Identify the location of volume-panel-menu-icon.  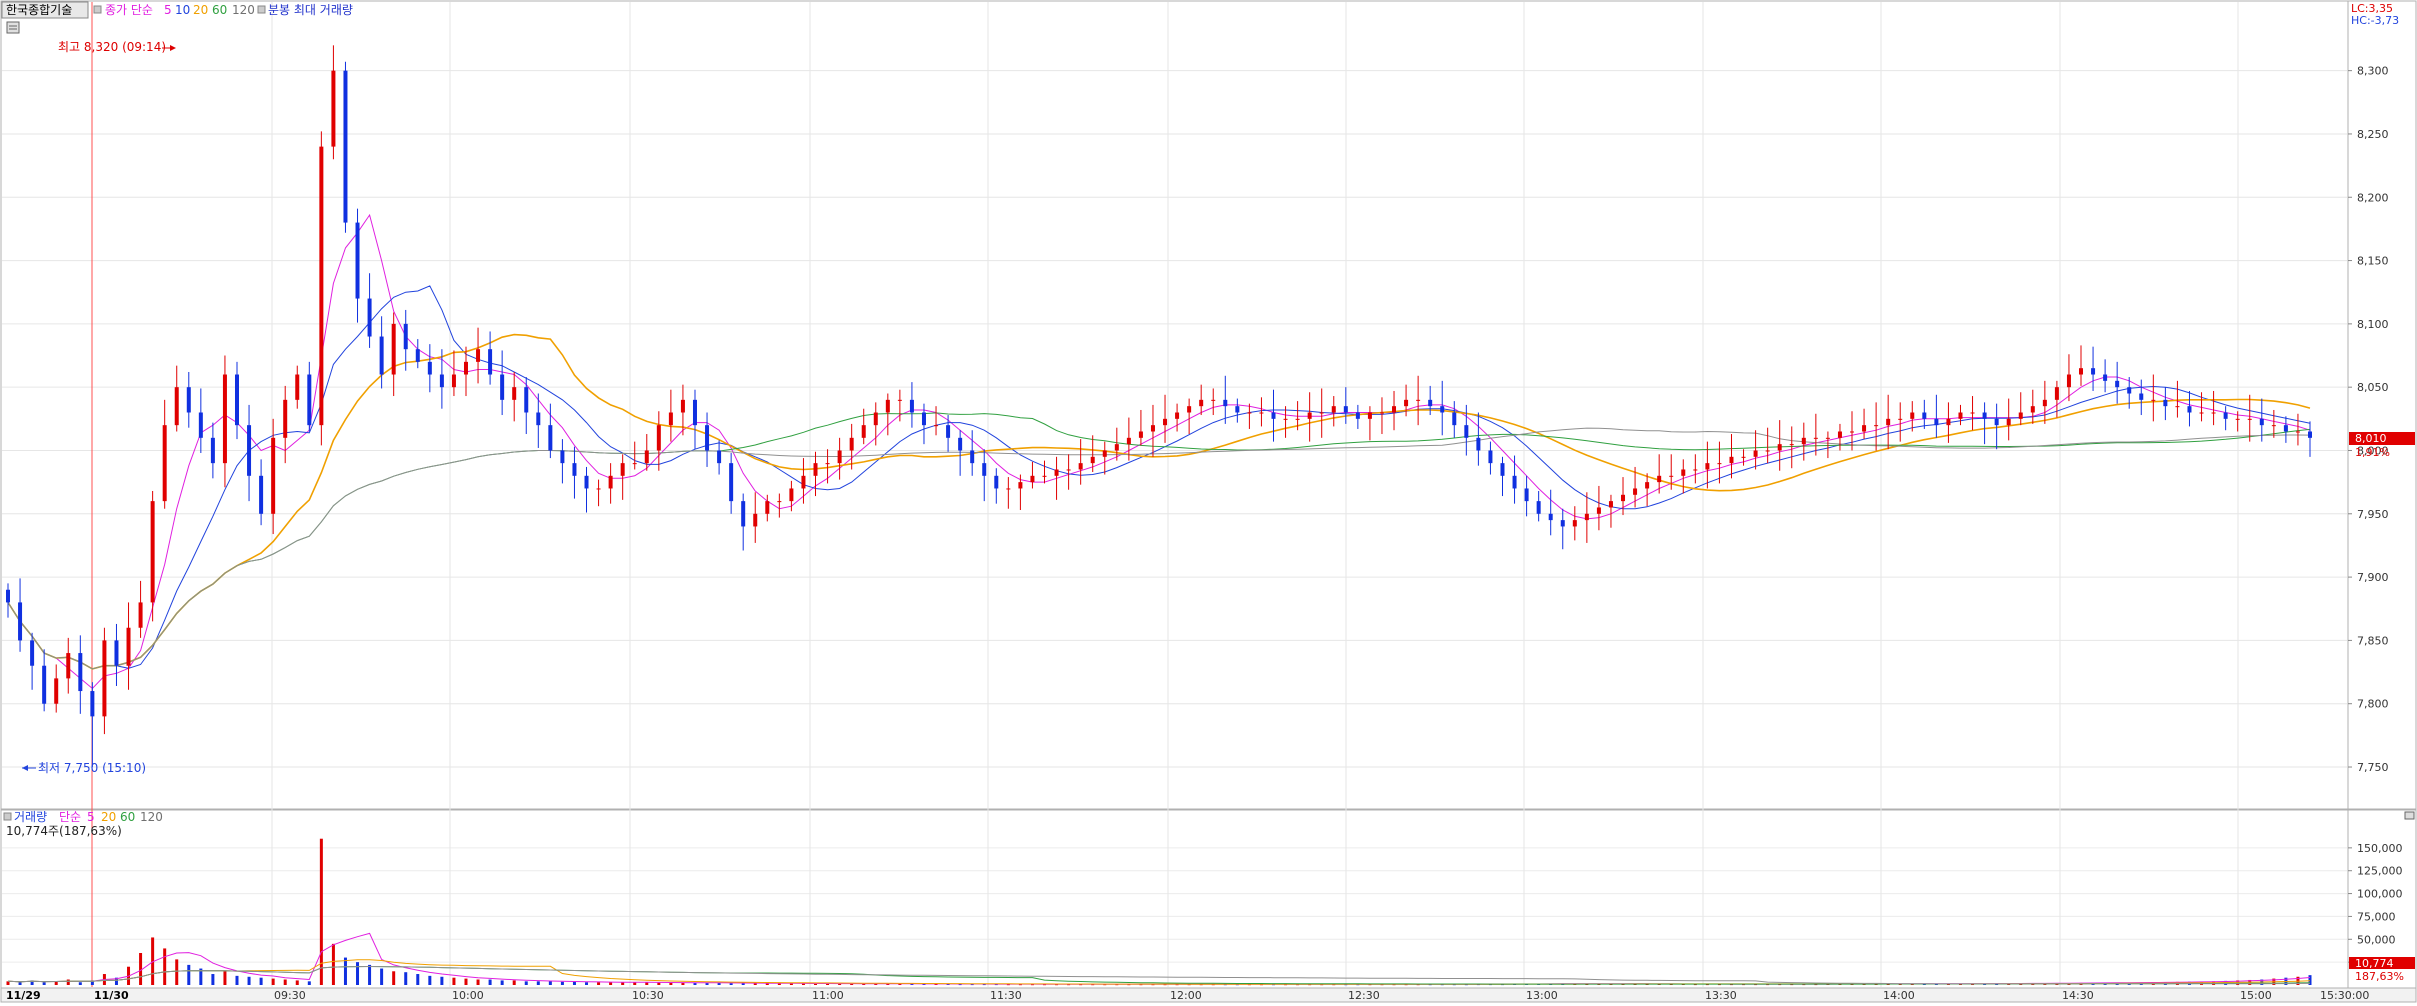
(2409, 815).